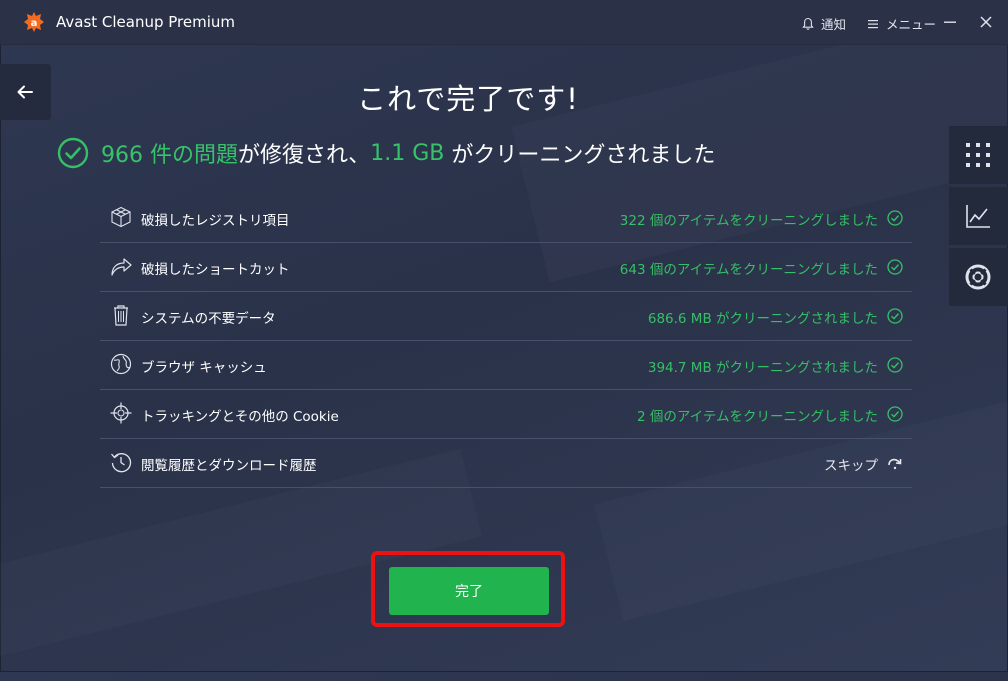 The height and width of the screenshot is (681, 1008). What do you see at coordinates (121, 267) in the screenshot?
I see `shortcut-arrow-icon` at bounding box center [121, 267].